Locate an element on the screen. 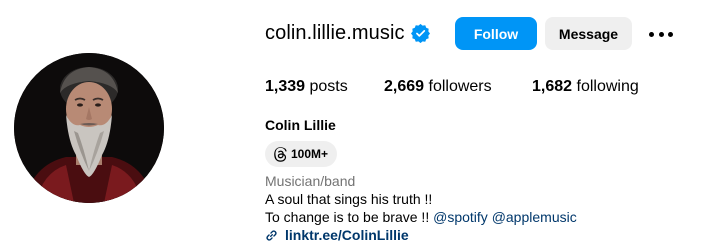 This screenshot has width=711, height=249. mention-spotify: @spotify is located at coordinates (460, 217).